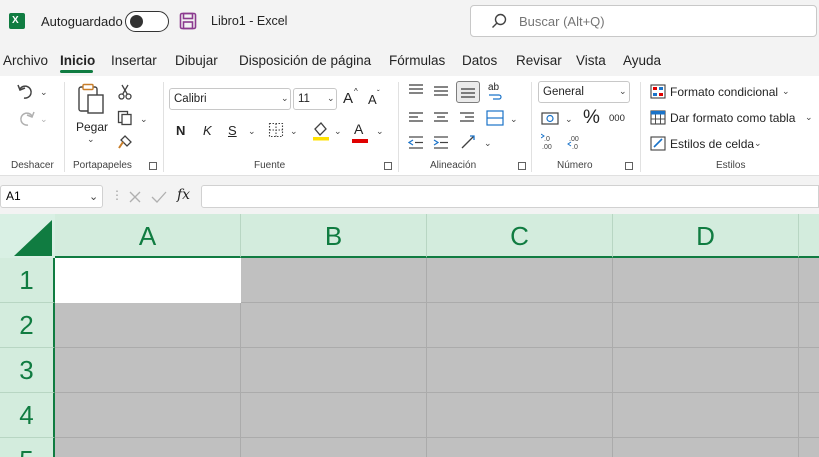  What do you see at coordinates (82, 21) in the screenshot?
I see `autosave-label: Autoguardado` at bounding box center [82, 21].